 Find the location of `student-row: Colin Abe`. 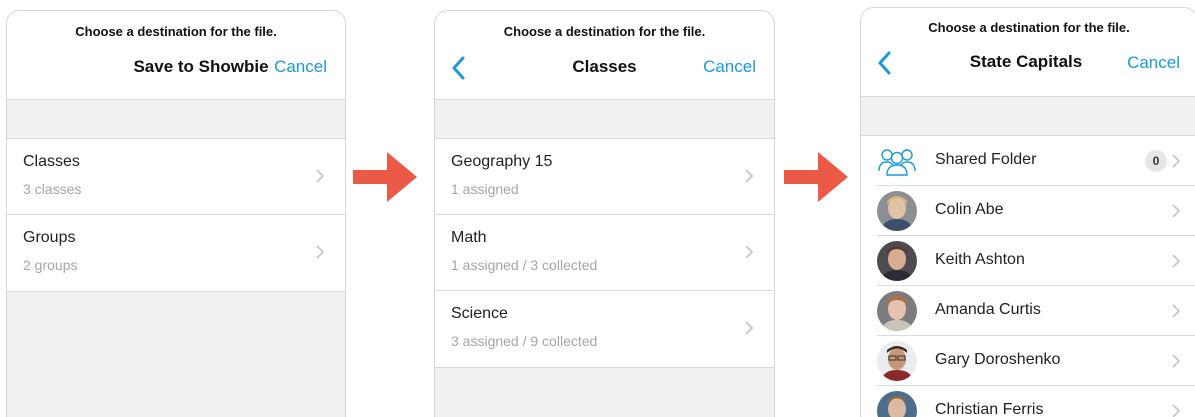

student-row: Colin Abe is located at coordinates (1028, 211).